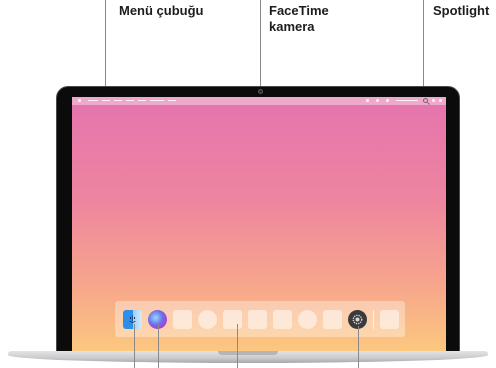 This screenshot has width=496, height=368. What do you see at coordinates (358, 347) in the screenshot?
I see `system-preferences-leader` at bounding box center [358, 347].